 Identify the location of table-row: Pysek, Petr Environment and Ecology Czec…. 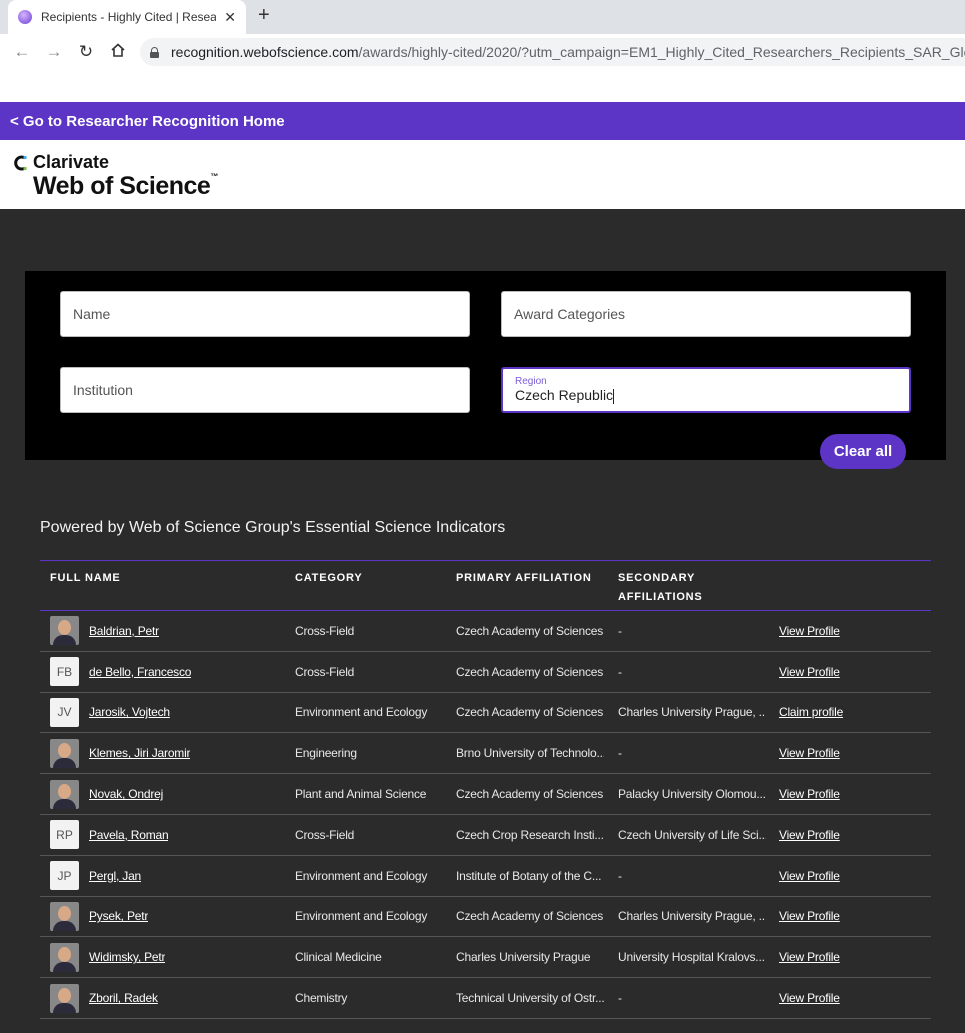
(485, 917).